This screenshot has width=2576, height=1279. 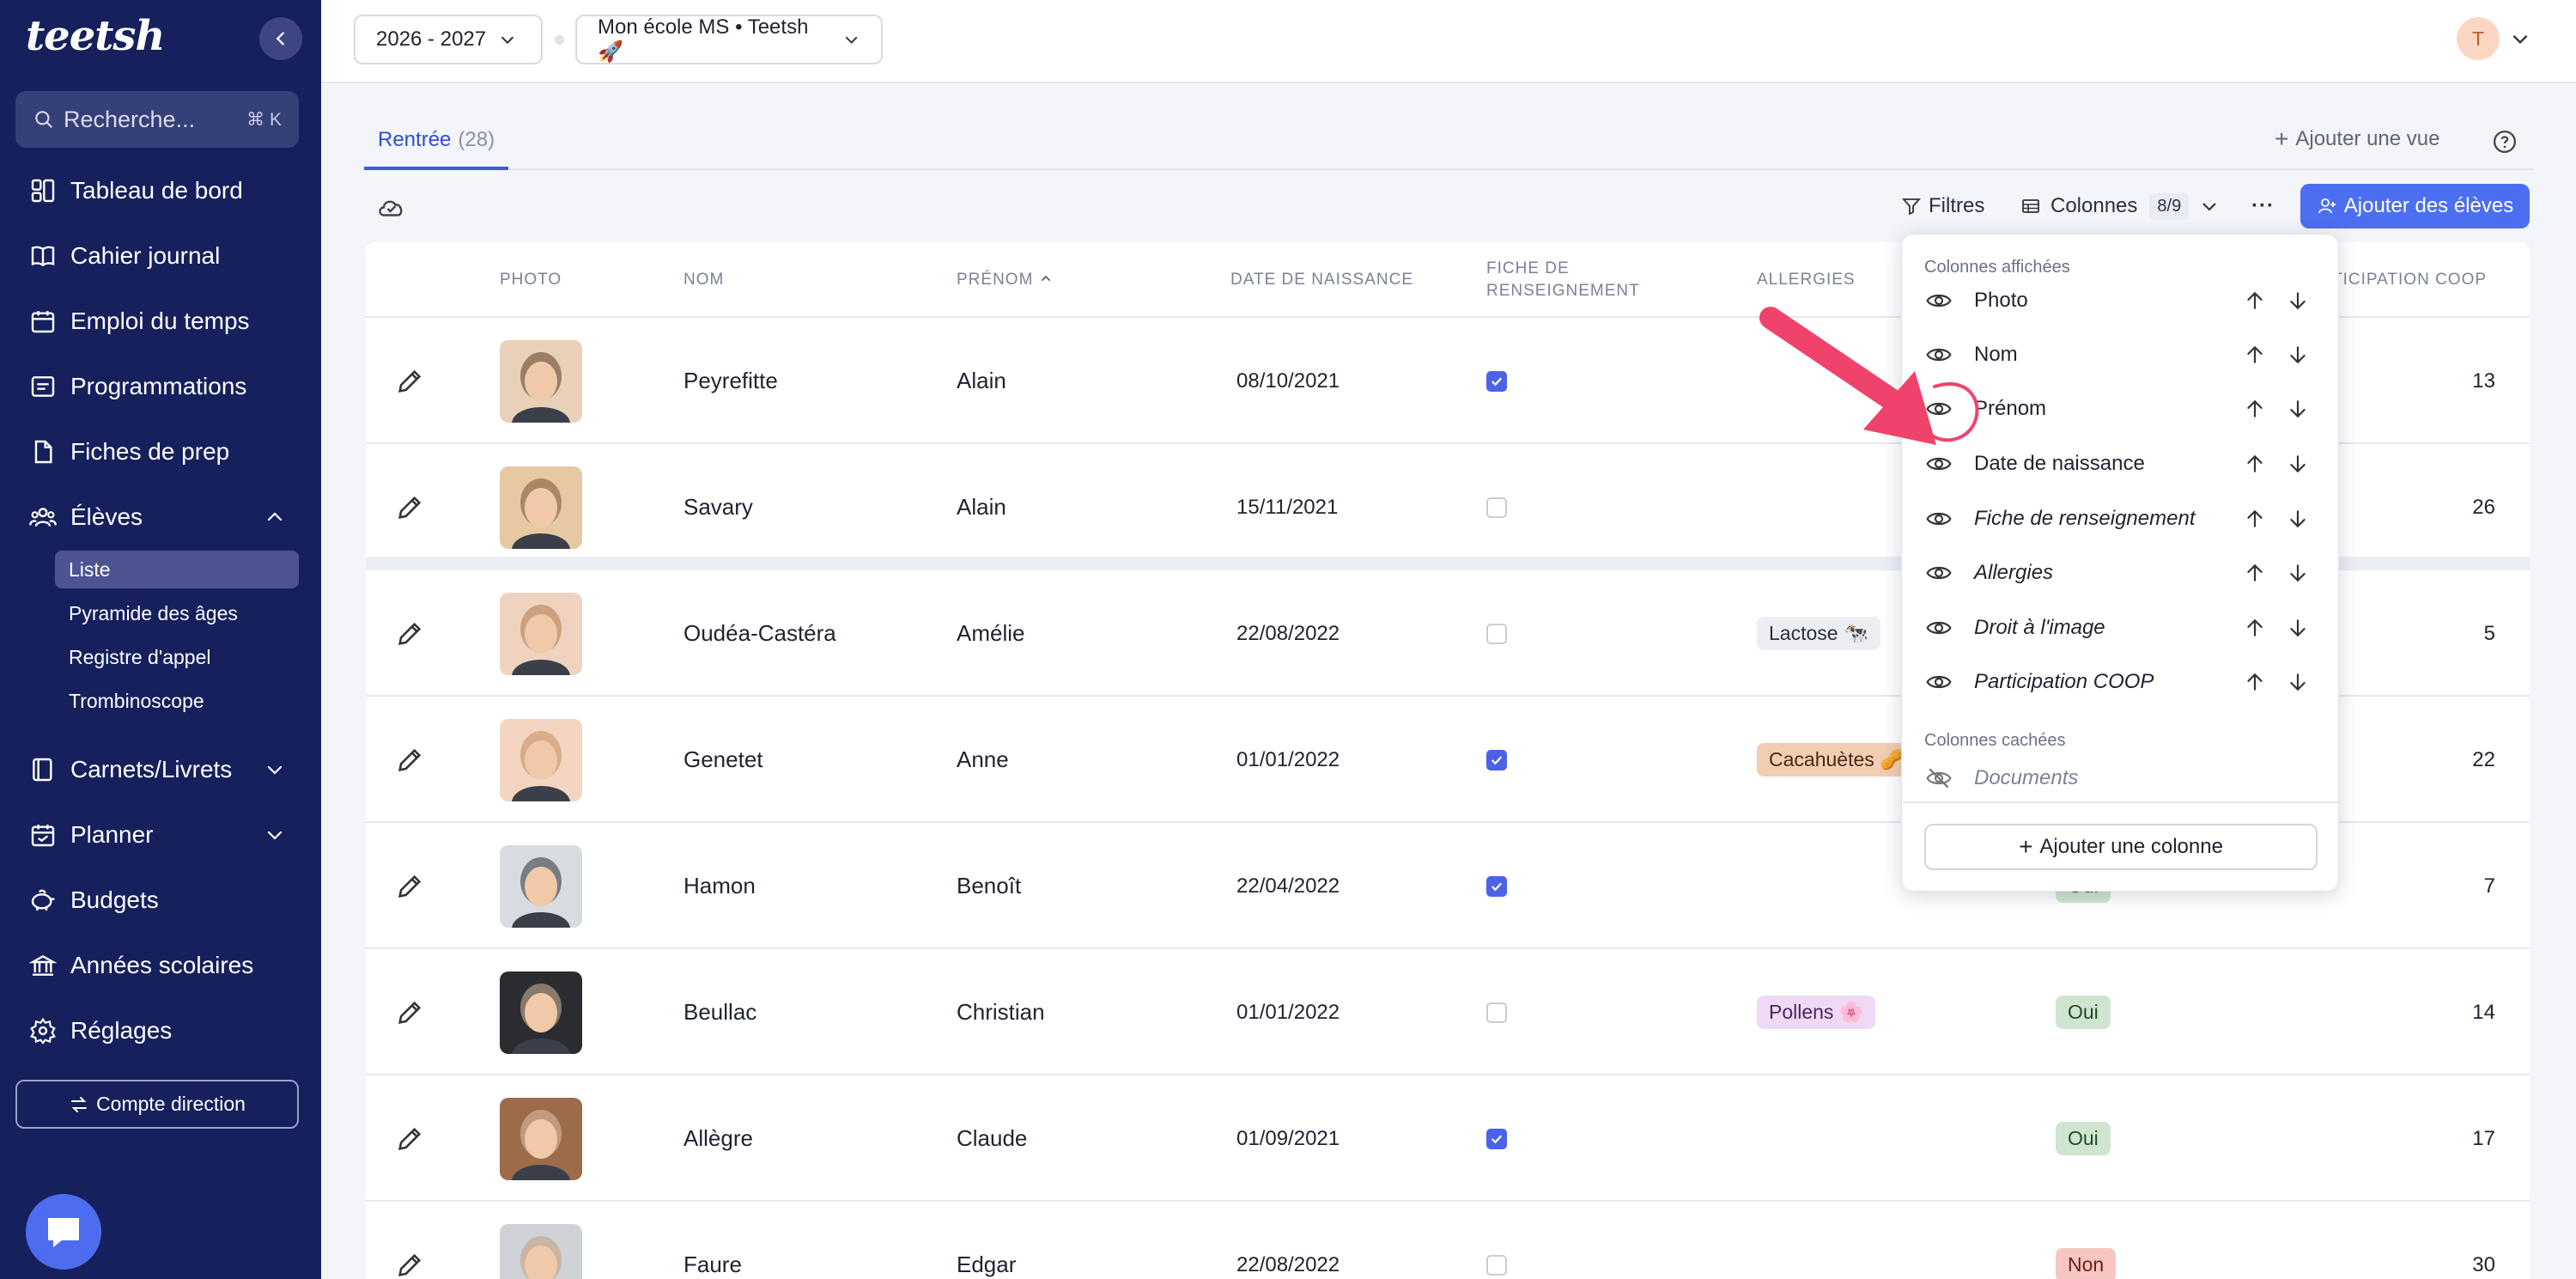 I want to click on col-header-coop: TICIPATION COOP, so click(x=2409, y=280).